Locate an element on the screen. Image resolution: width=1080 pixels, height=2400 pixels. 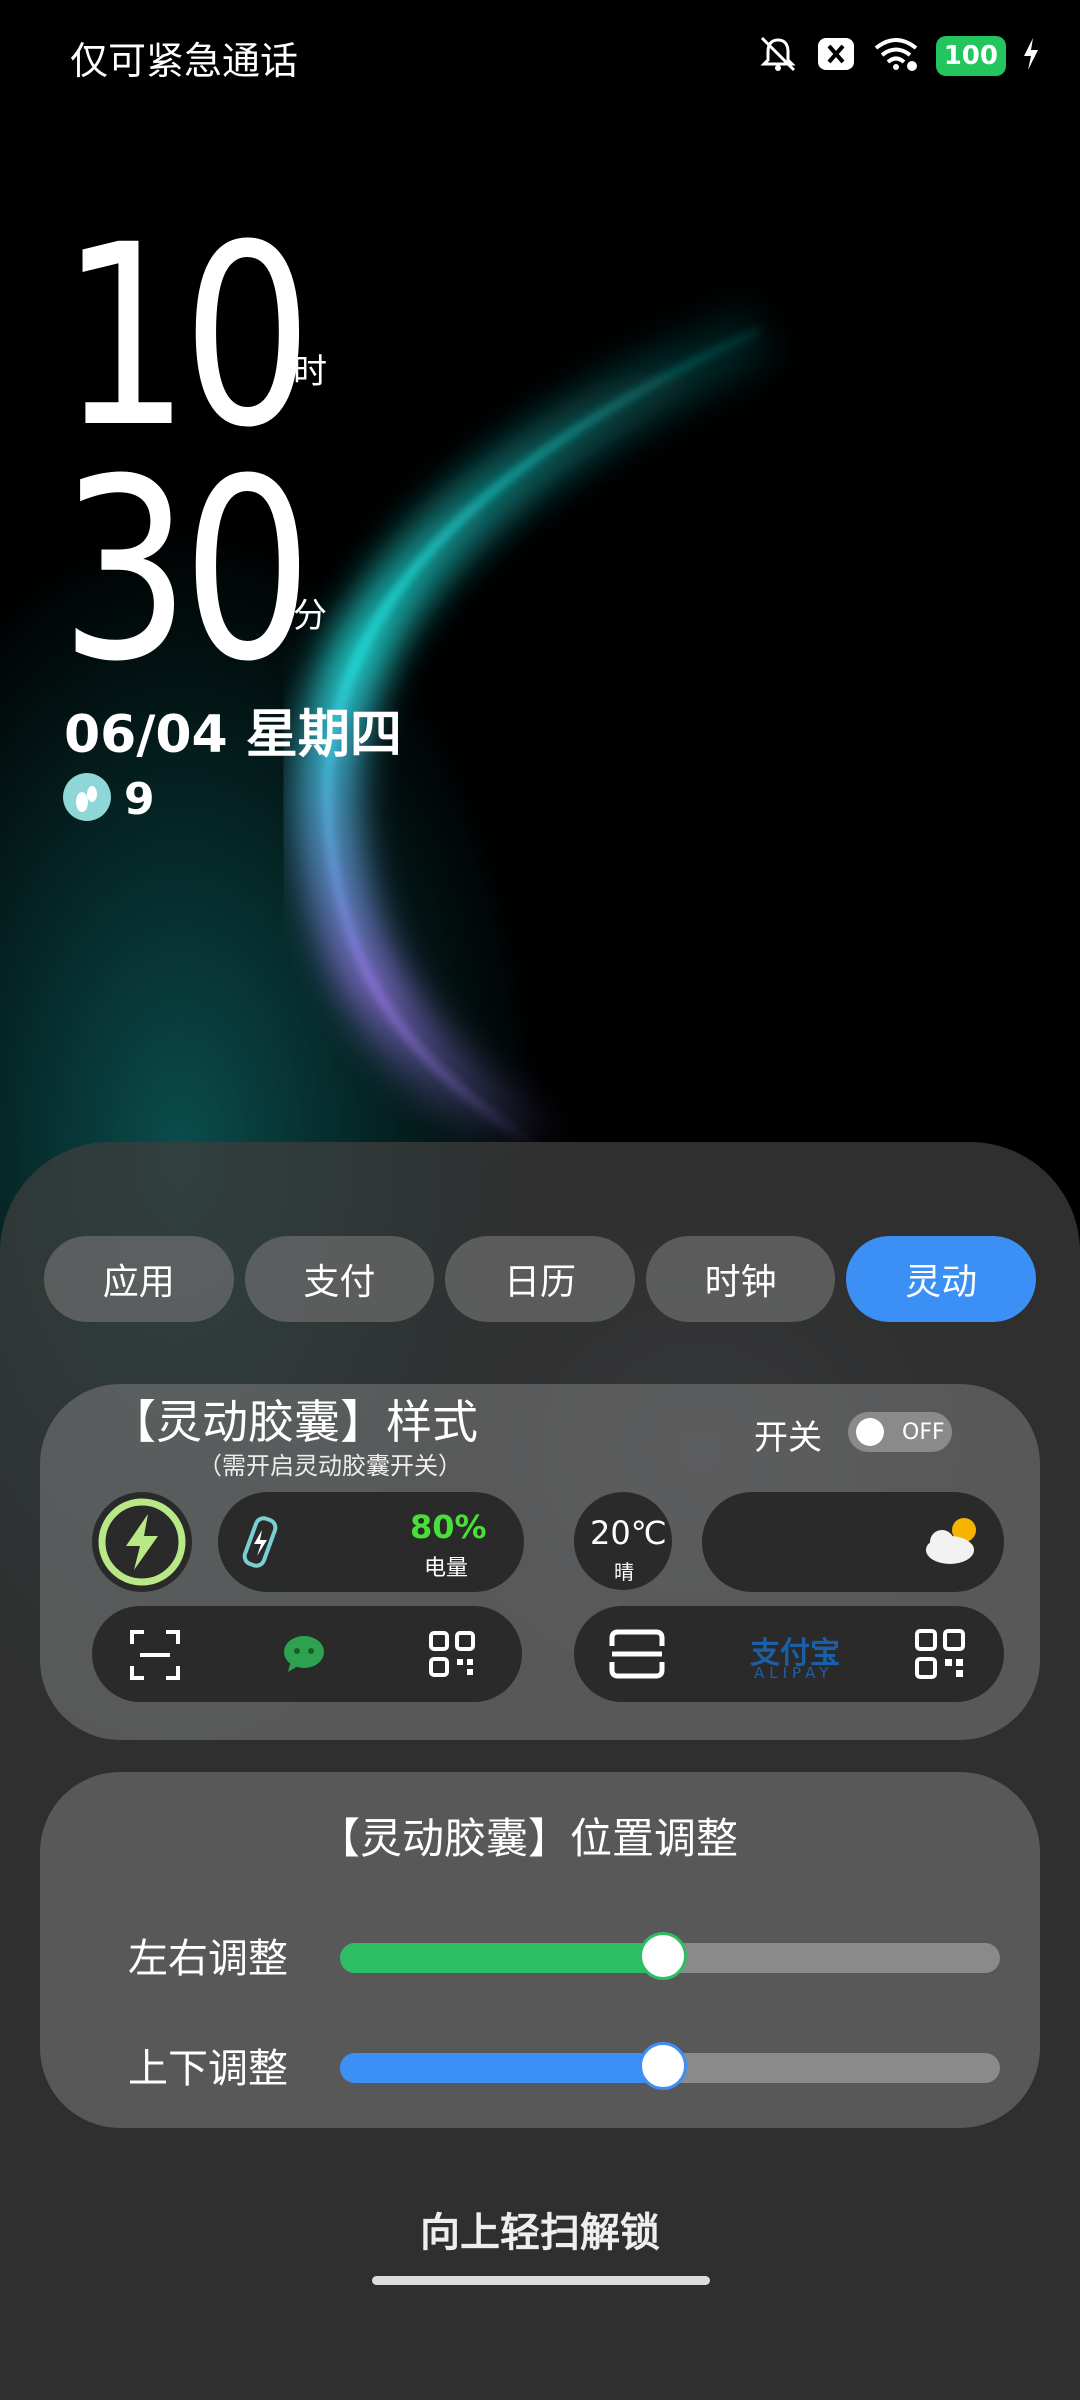
tab-calendar: 日历 is located at coordinates (540, 1279).